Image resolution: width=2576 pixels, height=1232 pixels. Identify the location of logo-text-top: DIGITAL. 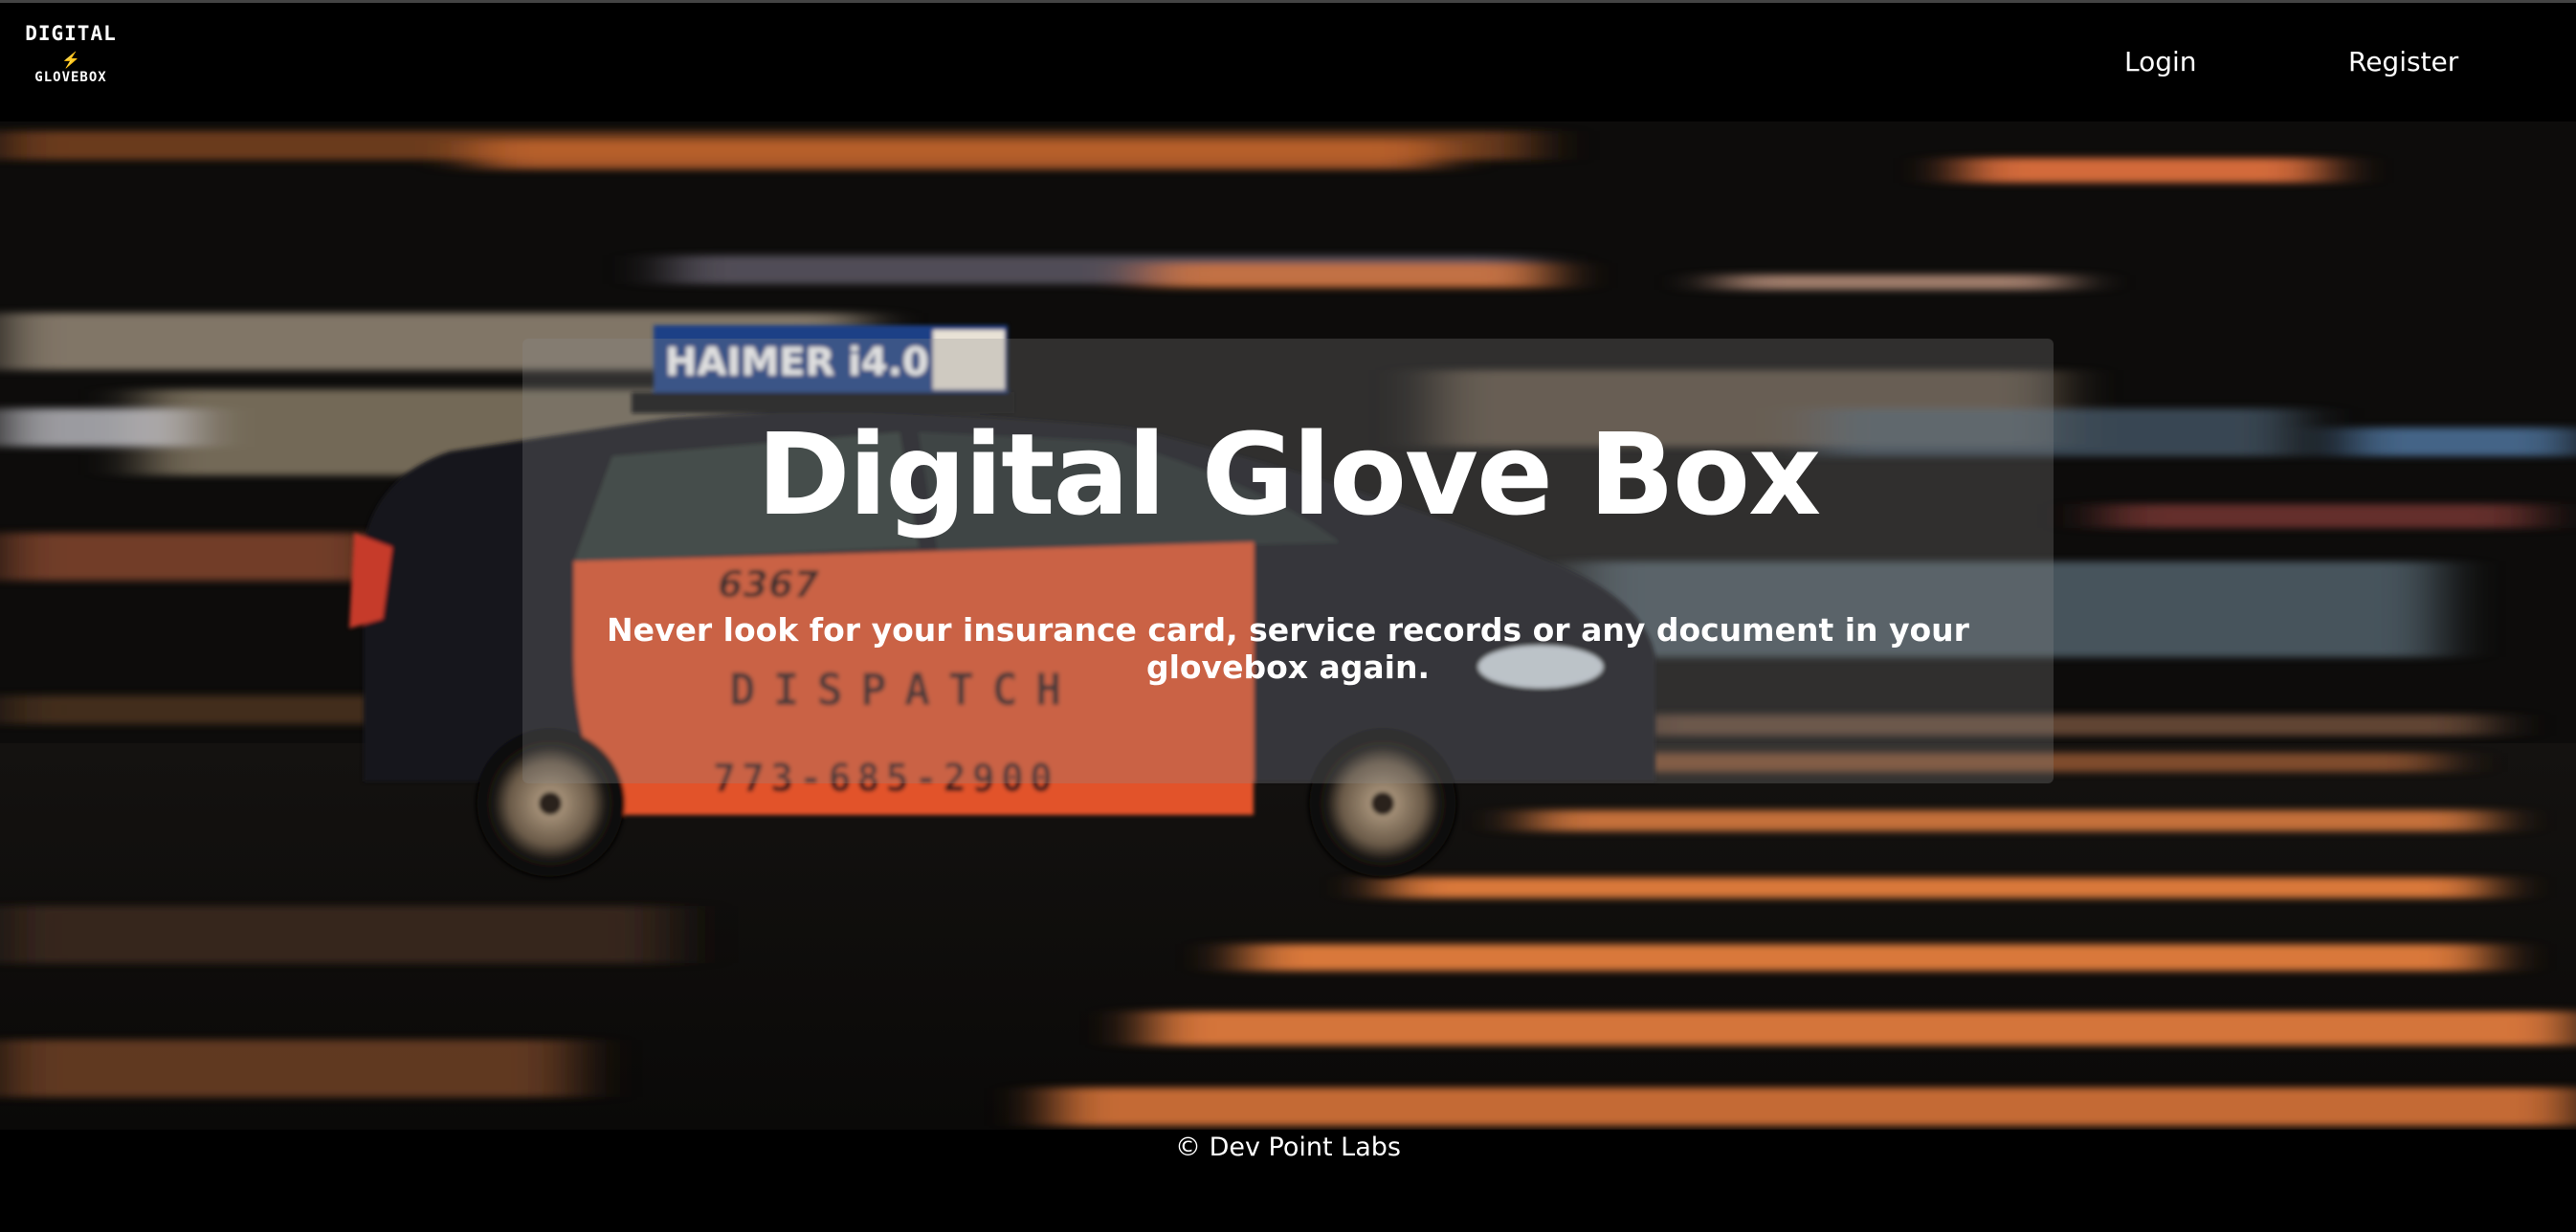
(71, 33).